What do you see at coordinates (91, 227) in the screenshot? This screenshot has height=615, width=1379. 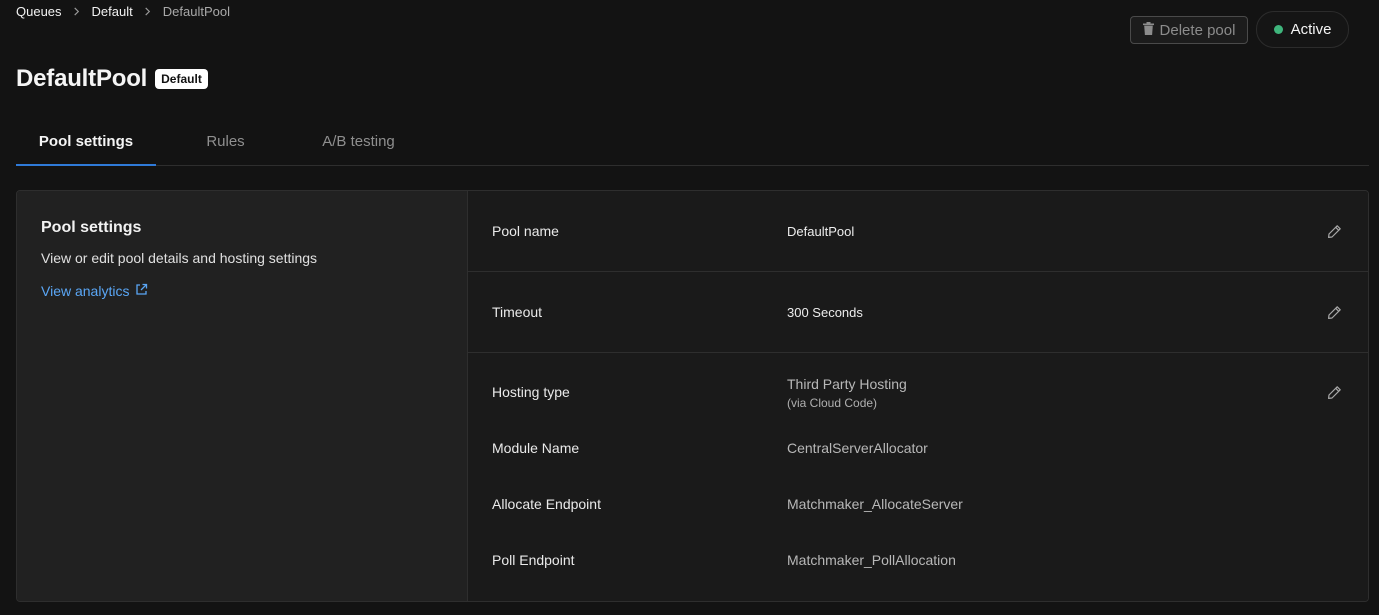 I see `section-title: Pool settings` at bounding box center [91, 227].